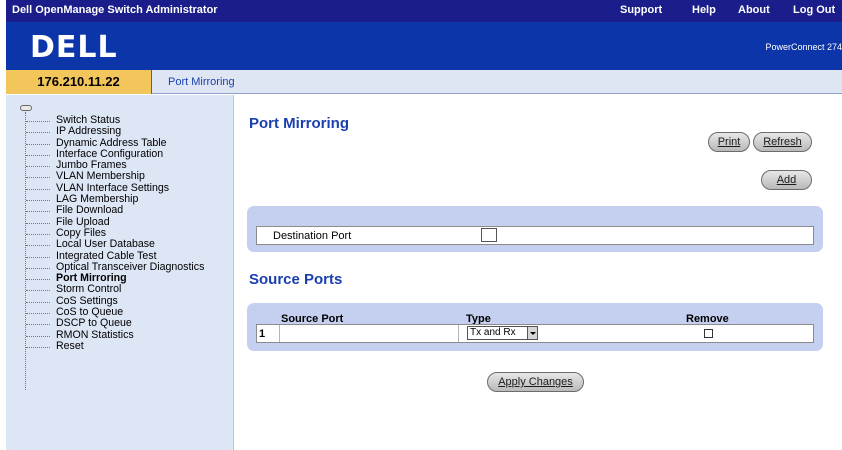  Describe the element at coordinates (782, 142) in the screenshot. I see `refresh-button: Refresh` at that location.